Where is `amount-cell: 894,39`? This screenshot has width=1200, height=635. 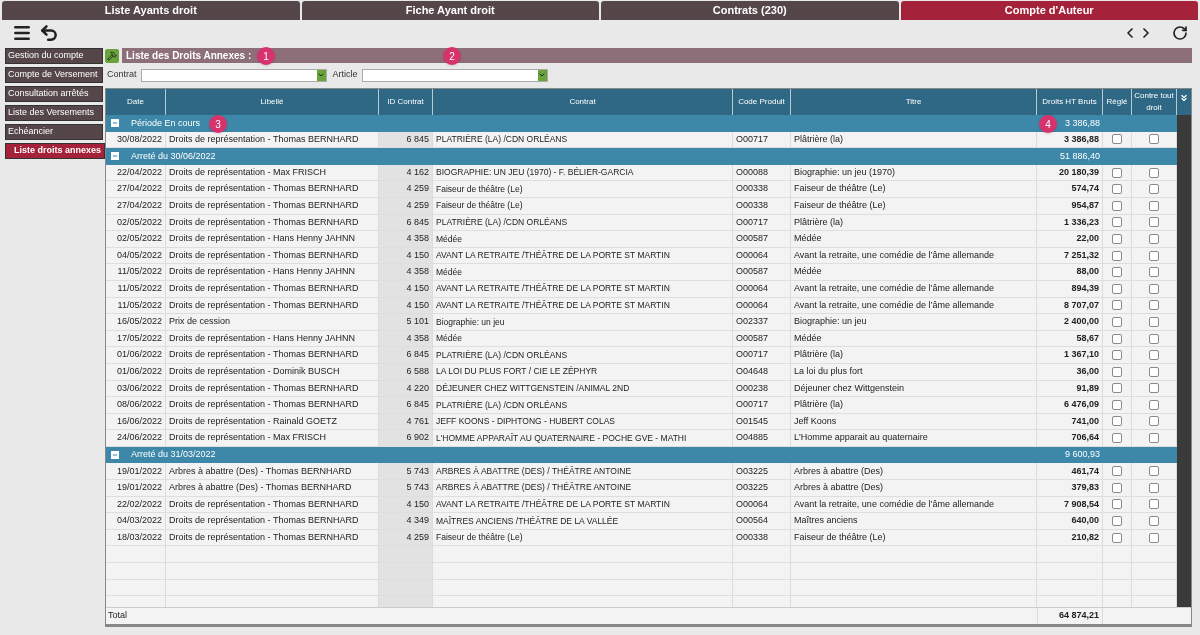
amount-cell: 894,39 is located at coordinates (1070, 288).